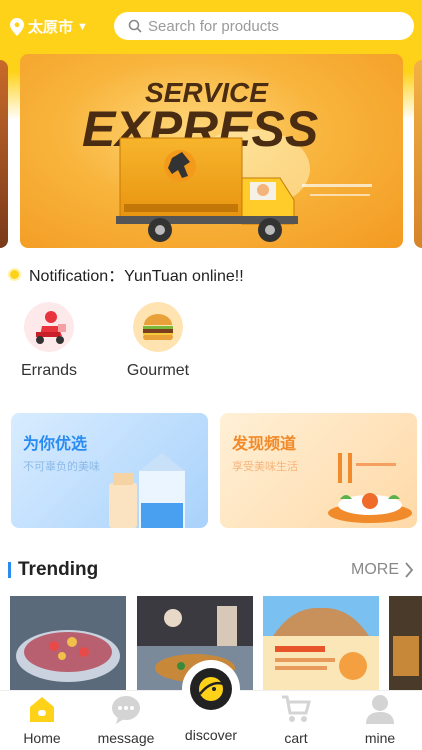  What do you see at coordinates (409, 570) in the screenshot?
I see `chevron-right-icon` at bounding box center [409, 570].